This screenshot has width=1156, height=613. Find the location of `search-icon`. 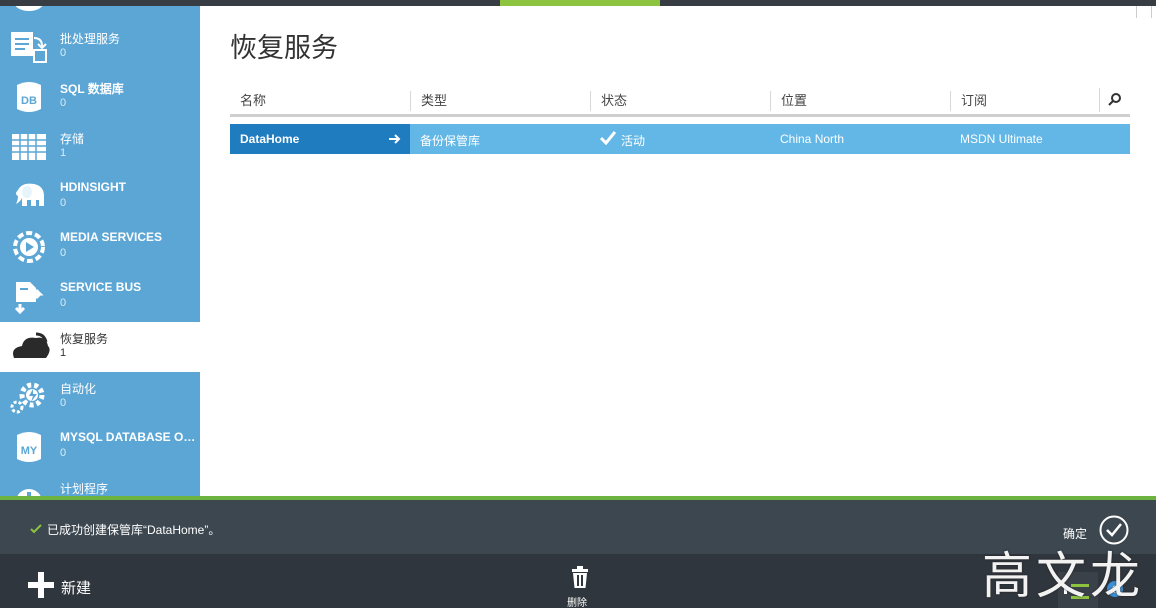

search-icon is located at coordinates (1114, 99).